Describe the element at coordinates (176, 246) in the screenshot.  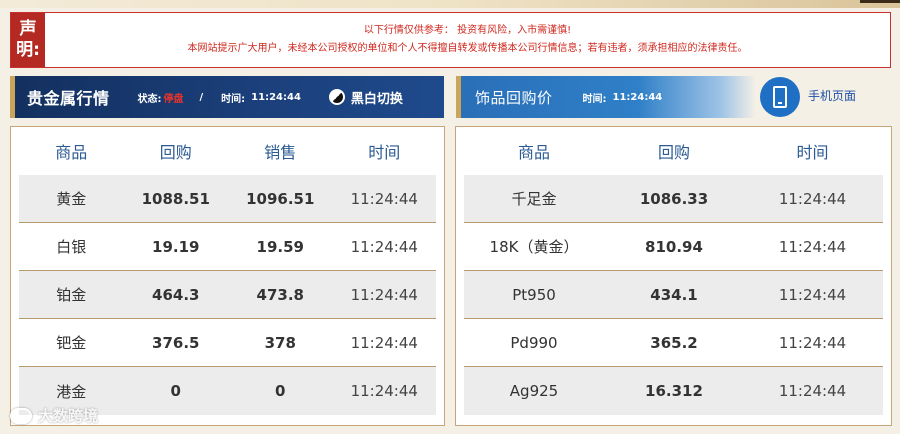
I see `cell-buy: 19.19` at that location.